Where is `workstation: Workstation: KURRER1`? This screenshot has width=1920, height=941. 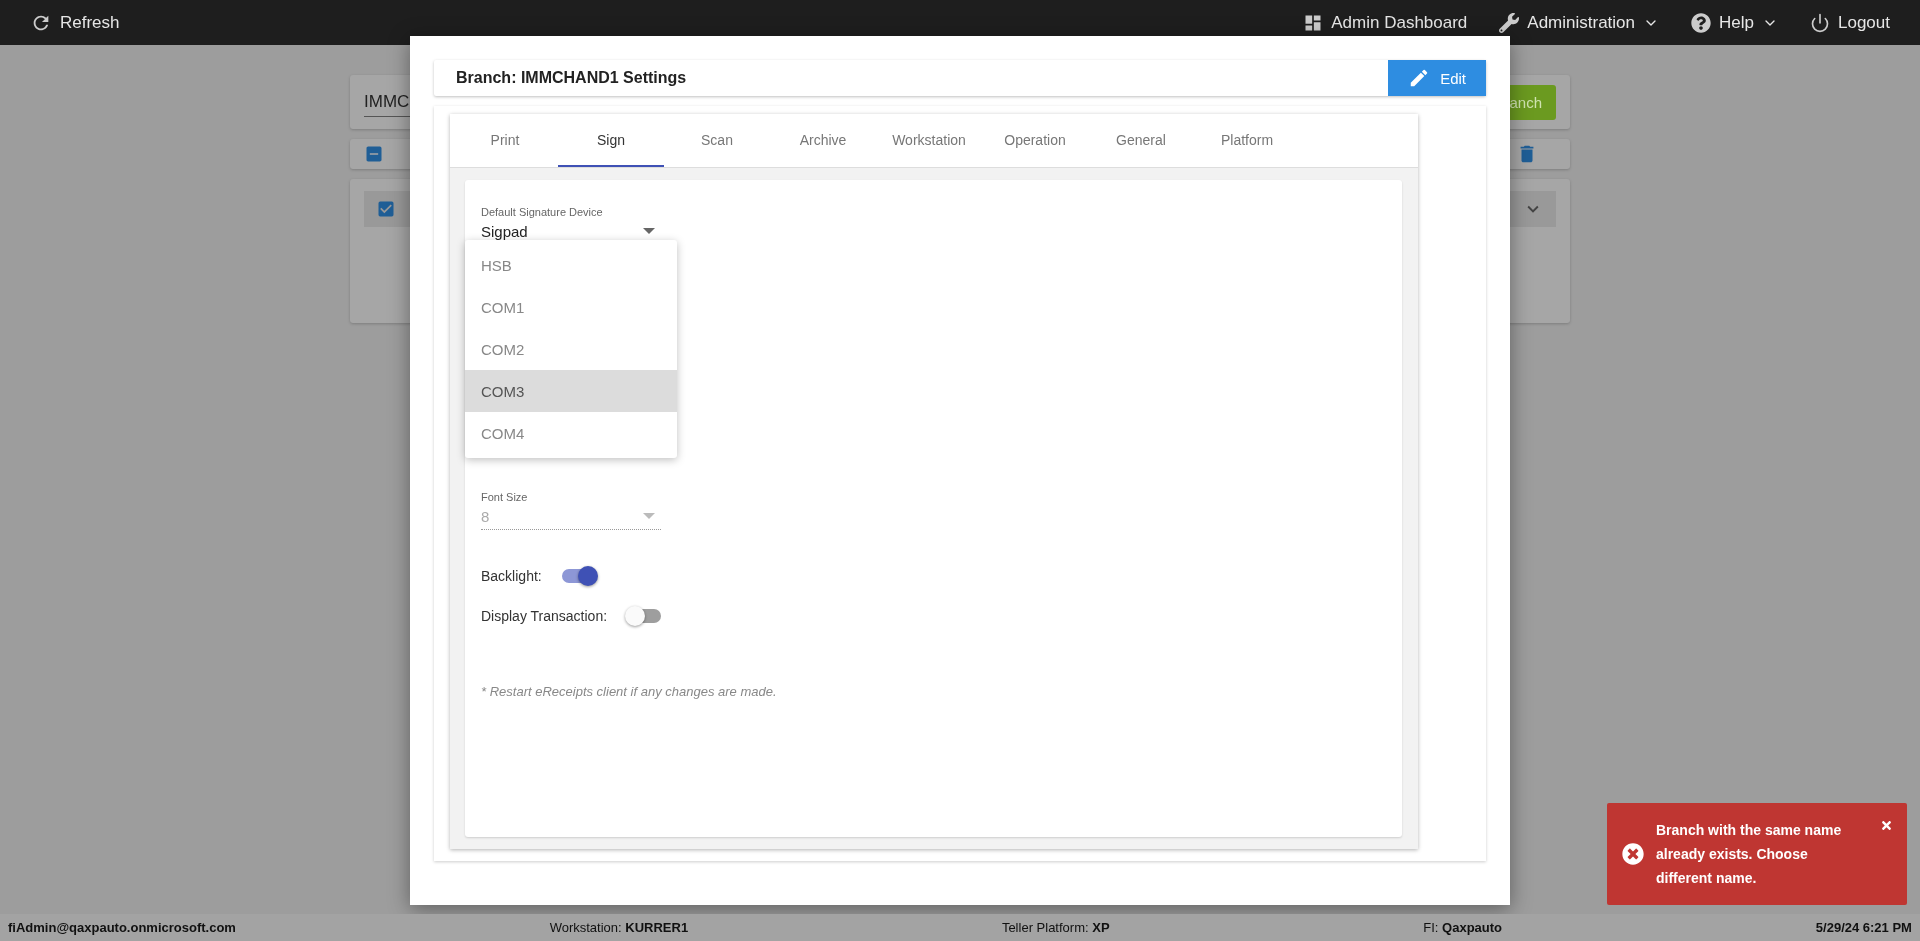 workstation: Workstation: KURRER1 is located at coordinates (619, 927).